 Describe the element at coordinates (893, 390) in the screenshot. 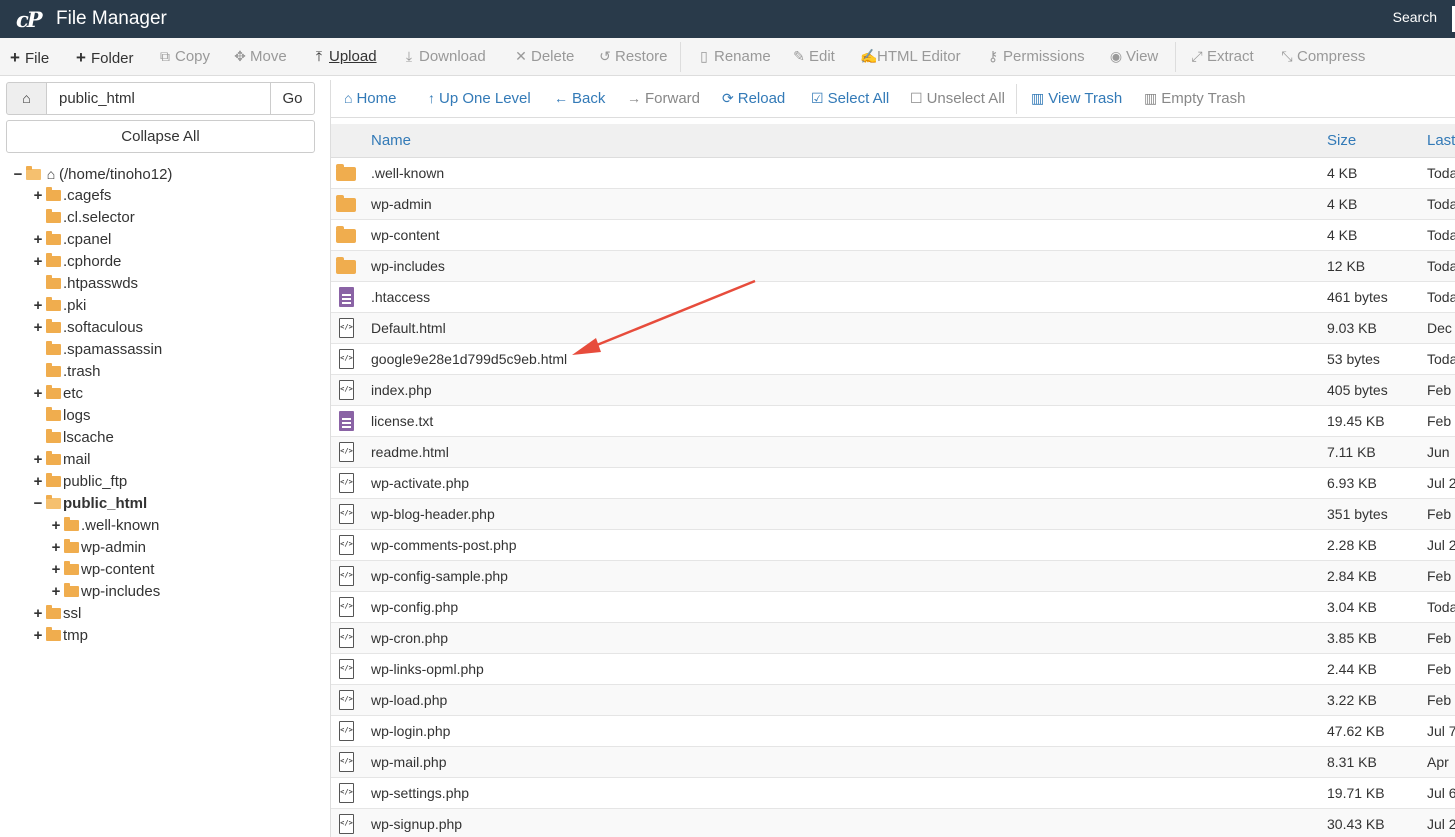

I see `file-row: </> index.php 405 bytes Feb` at that location.